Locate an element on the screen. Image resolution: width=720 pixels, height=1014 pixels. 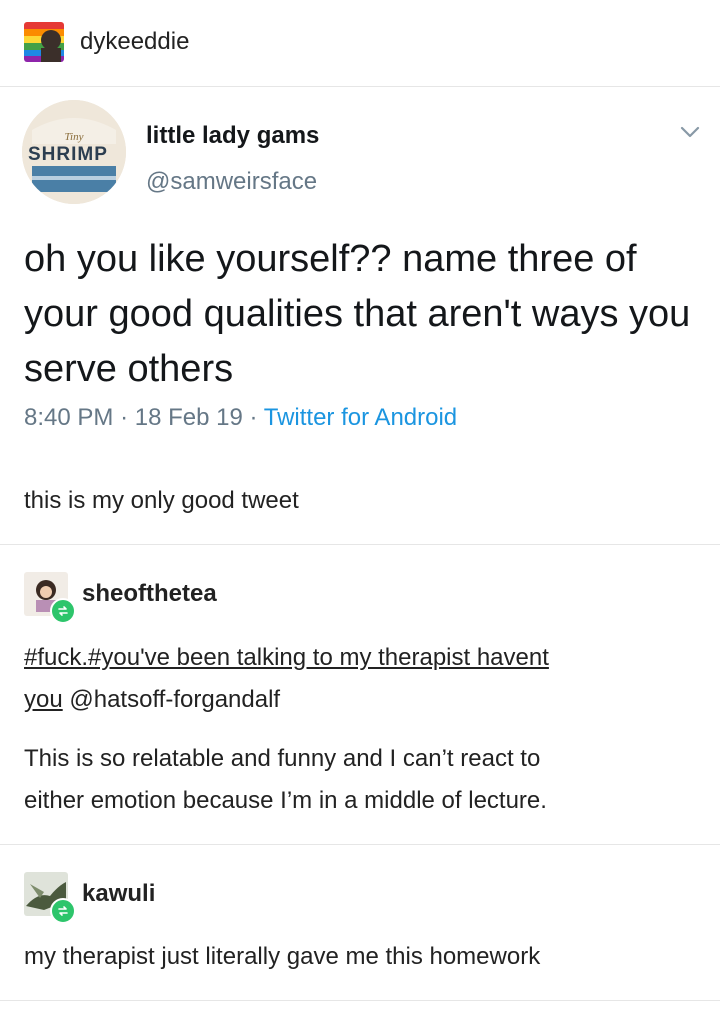
tweet-client-link: Twitter for Android is located at coordinates (360, 417).